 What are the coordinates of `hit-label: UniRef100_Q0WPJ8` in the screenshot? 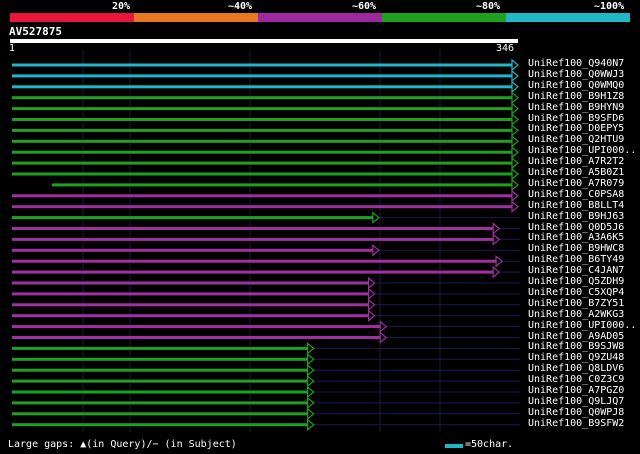 It's located at (582, 412).